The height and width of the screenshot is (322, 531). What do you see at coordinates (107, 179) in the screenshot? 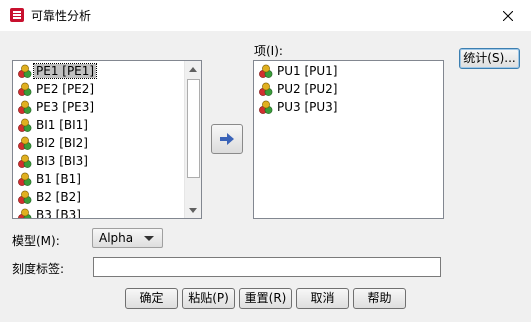
I see `list-item: B1 [B1]` at bounding box center [107, 179].